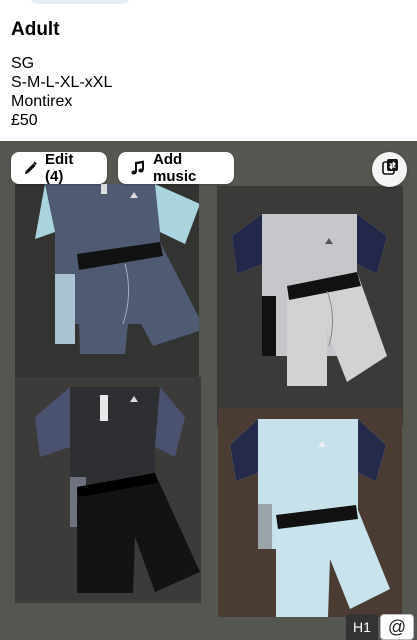 Image resolution: width=417 pixels, height=640 pixels. Describe the element at coordinates (138, 168) in the screenshot. I see `music-note-icon` at that location.